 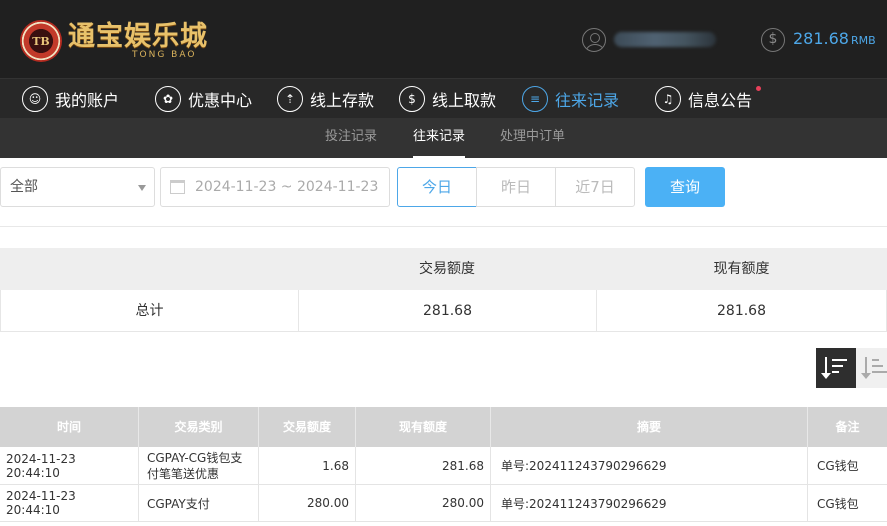 I want to click on search-button: 查询, so click(x=685, y=187).